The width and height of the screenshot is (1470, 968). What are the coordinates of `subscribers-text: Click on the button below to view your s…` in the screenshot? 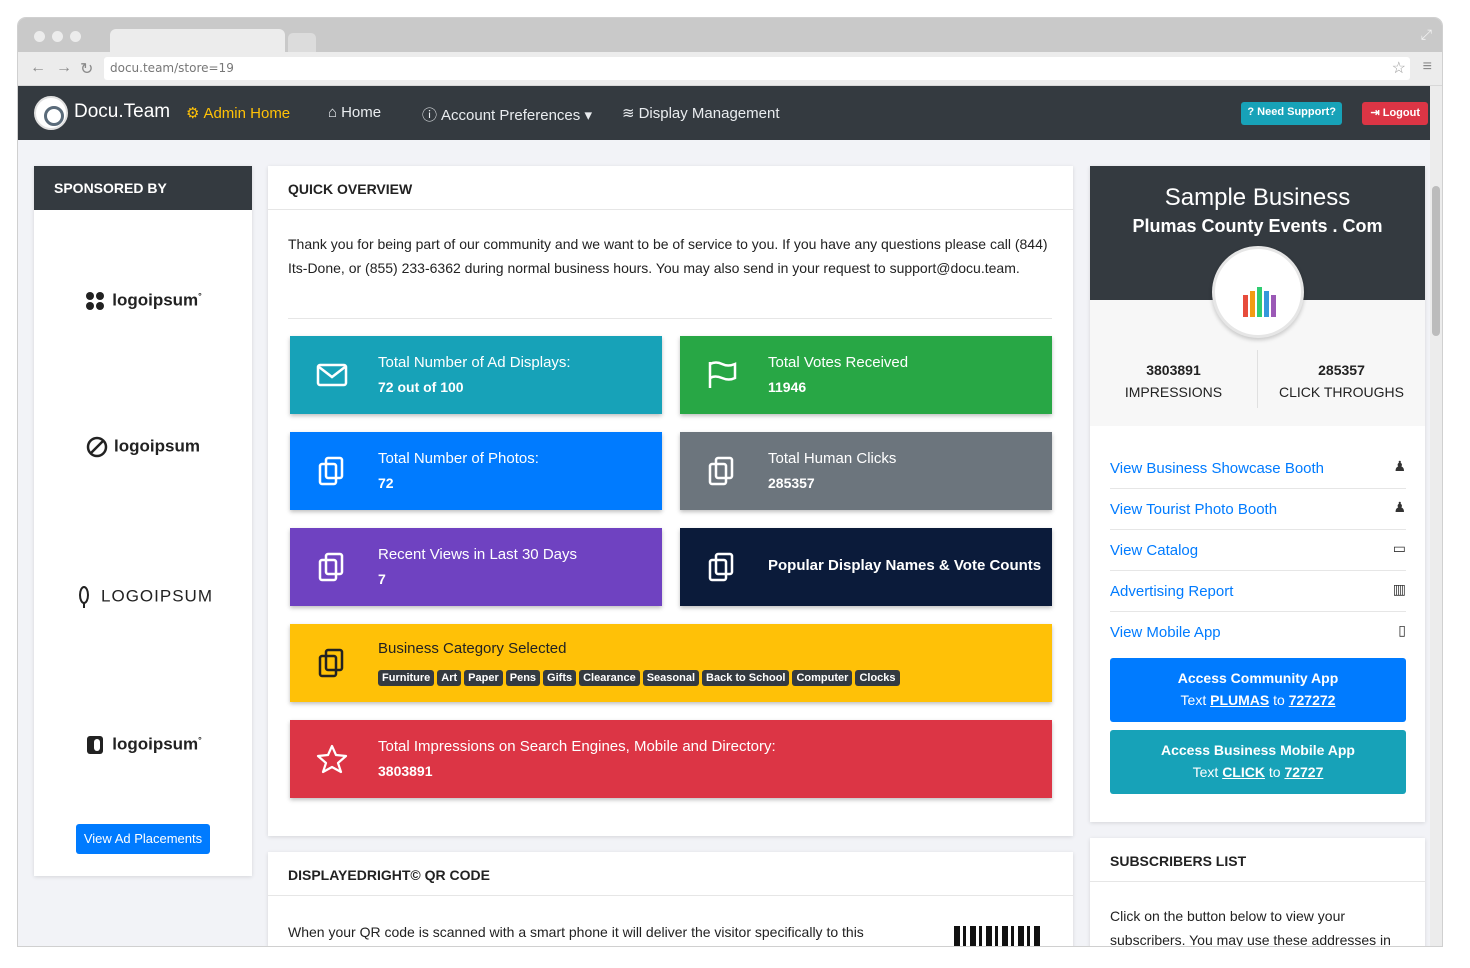 It's located at (1250, 927).